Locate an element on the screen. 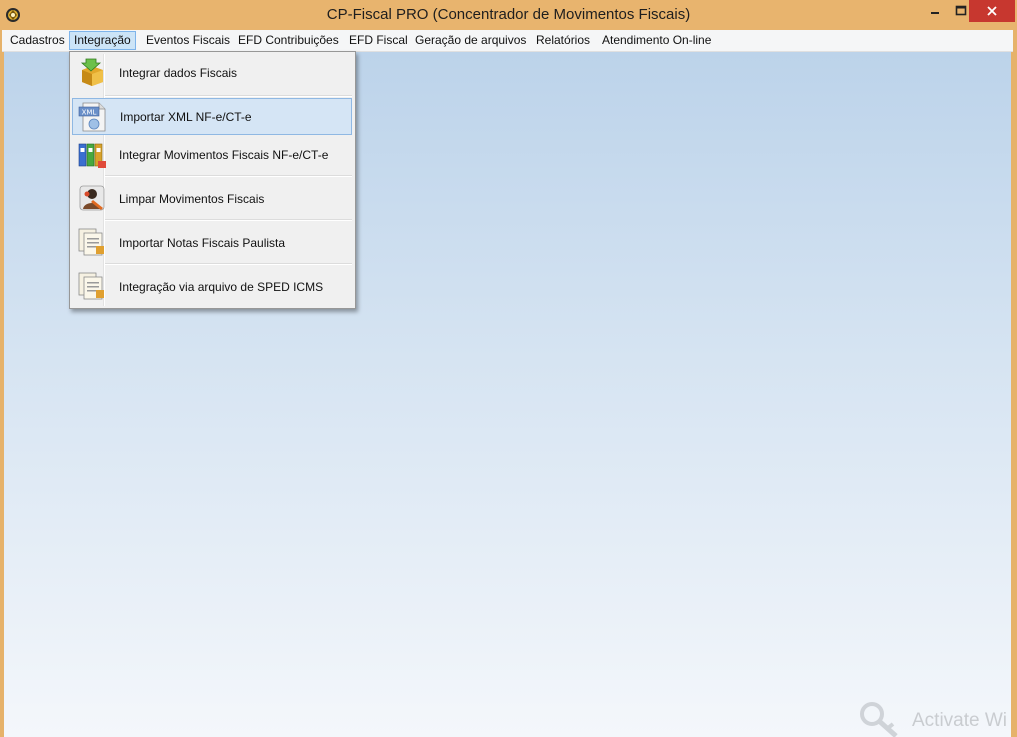 The width and height of the screenshot is (1017, 737). menuitem-integrar-dados-fiscais: Integrar dados Fiscais is located at coordinates (212, 74).